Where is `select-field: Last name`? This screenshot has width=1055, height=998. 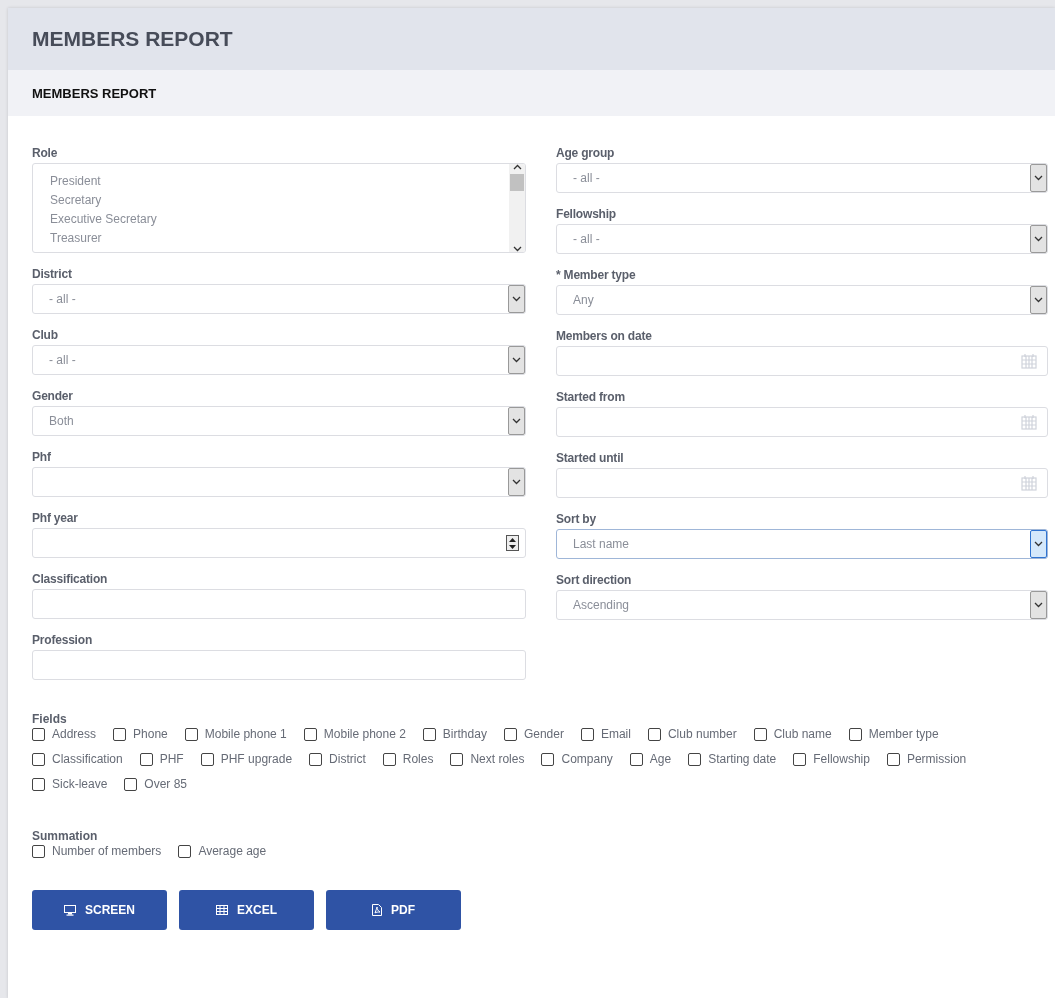 select-field: Last name is located at coordinates (802, 544).